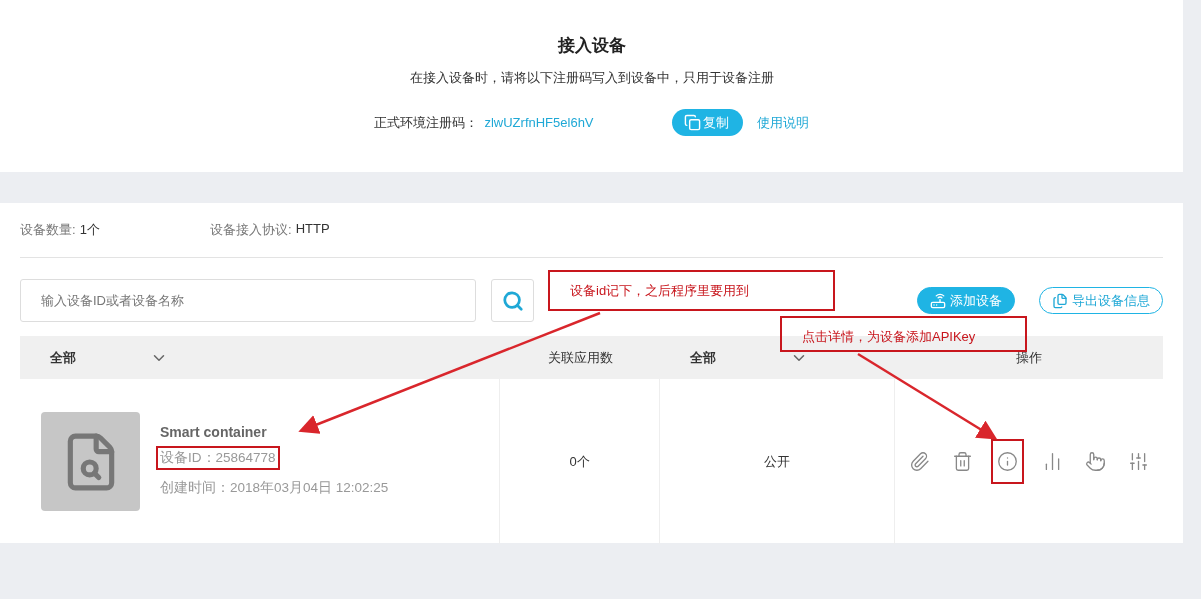 The width and height of the screenshot is (1201, 599). What do you see at coordinates (539, 122) in the screenshot?
I see `registration-code: zlwUZrfnHF5el6hV` at bounding box center [539, 122].